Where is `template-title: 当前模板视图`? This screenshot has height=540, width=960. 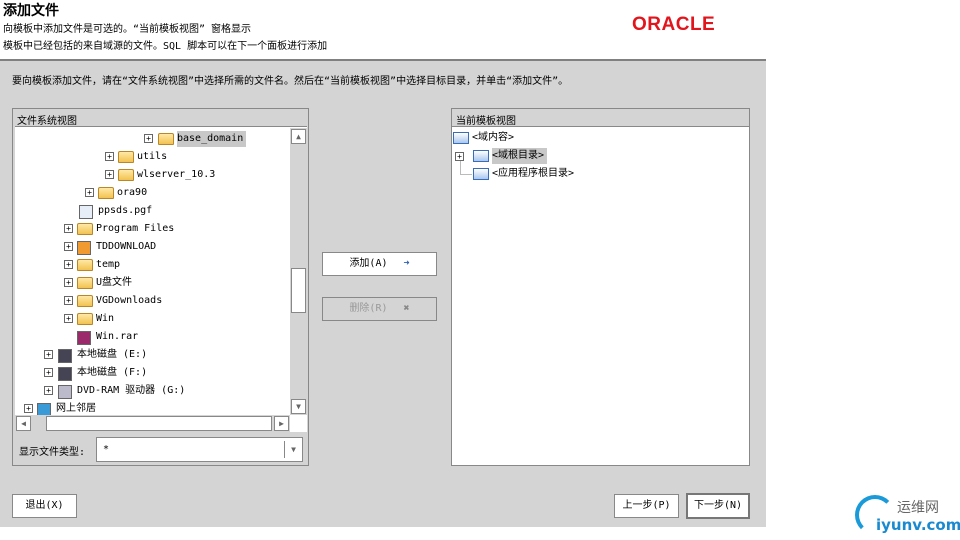 template-title: 当前模板视图 is located at coordinates (486, 121).